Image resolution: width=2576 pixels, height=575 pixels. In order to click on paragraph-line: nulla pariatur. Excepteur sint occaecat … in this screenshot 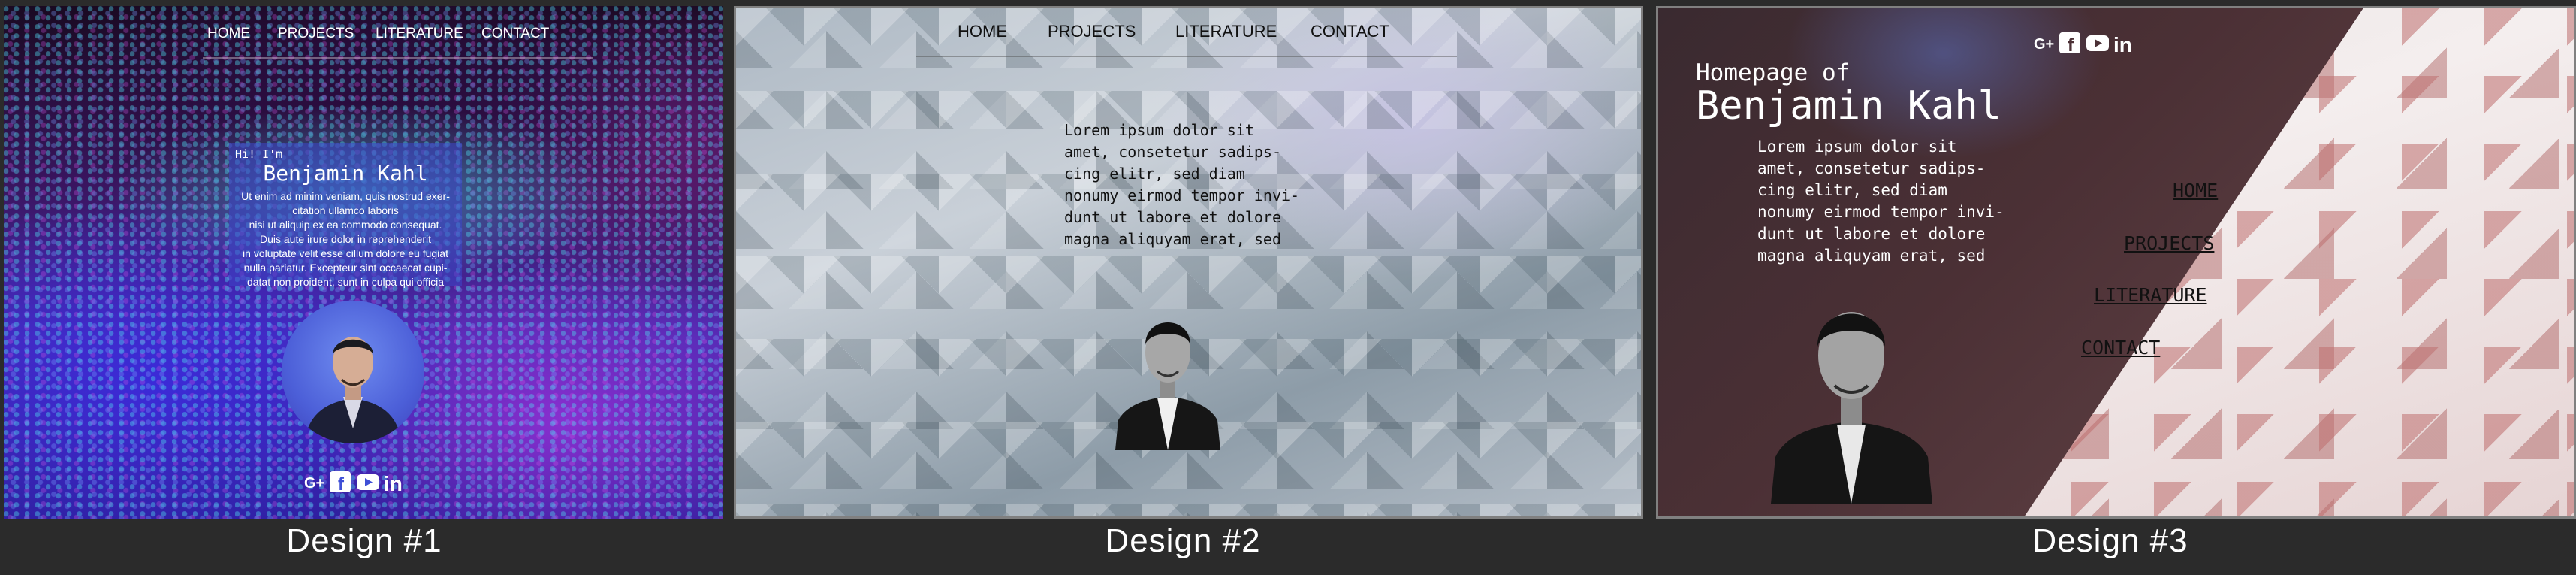, I will do `click(345, 268)`.